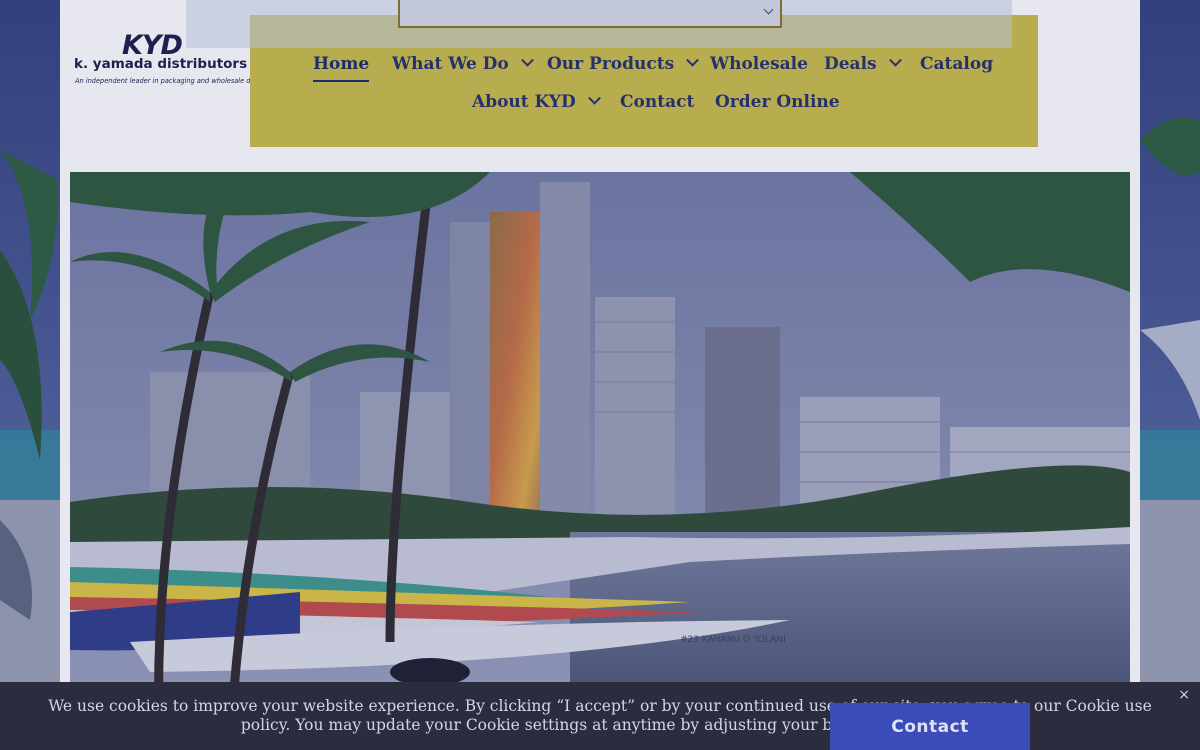  Describe the element at coordinates (1184, 695) in the screenshot. I see `close-icon: ×` at that location.